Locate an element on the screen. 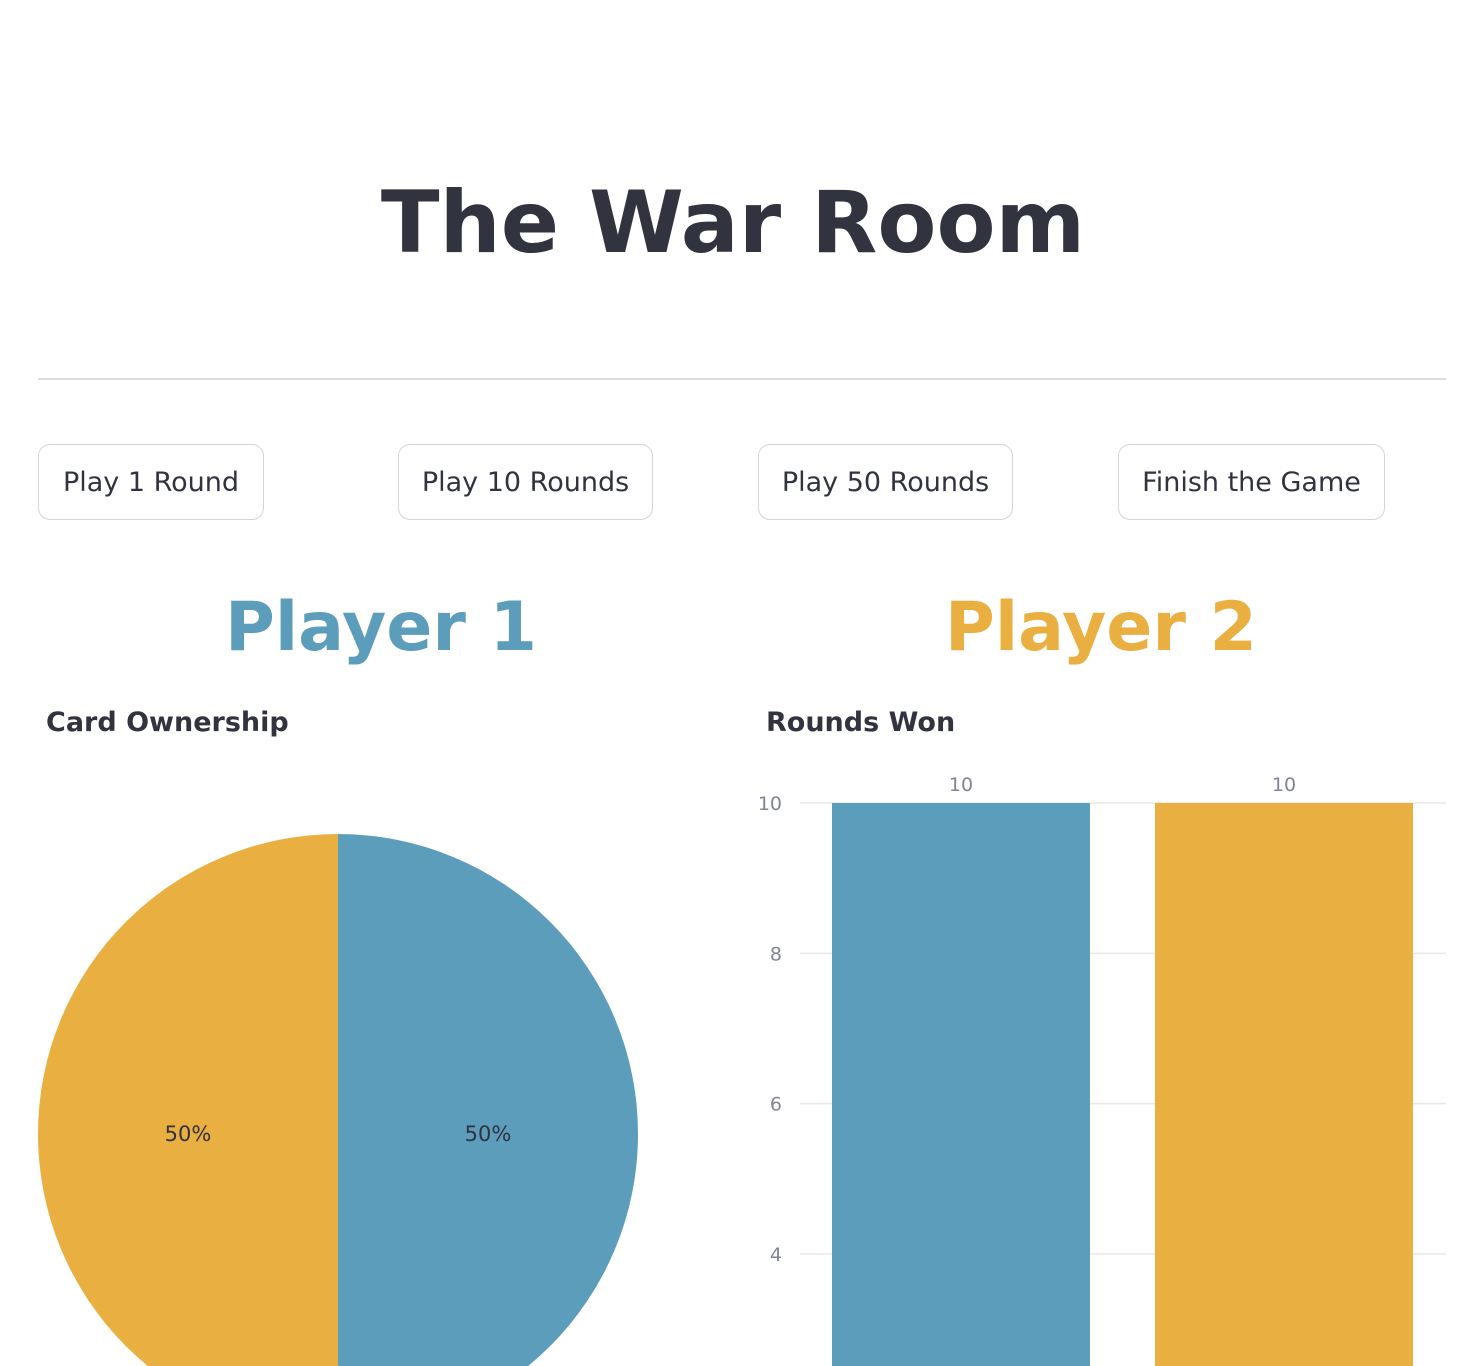 Image resolution: width=1466 pixels, height=1366 pixels. y-tick-label: 4 is located at coordinates (776, 1255).